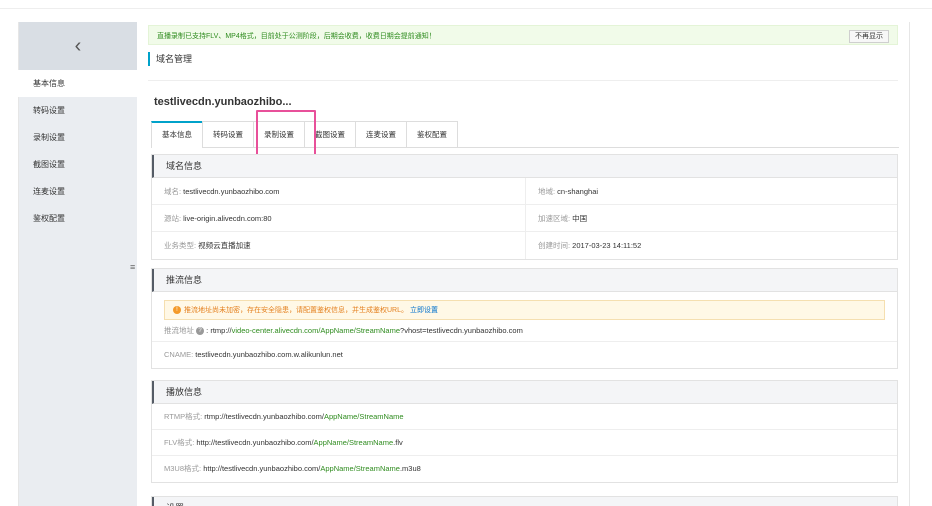  I want to click on field-value: testlivecdn.yunbaozhibo.com, so click(231, 191).